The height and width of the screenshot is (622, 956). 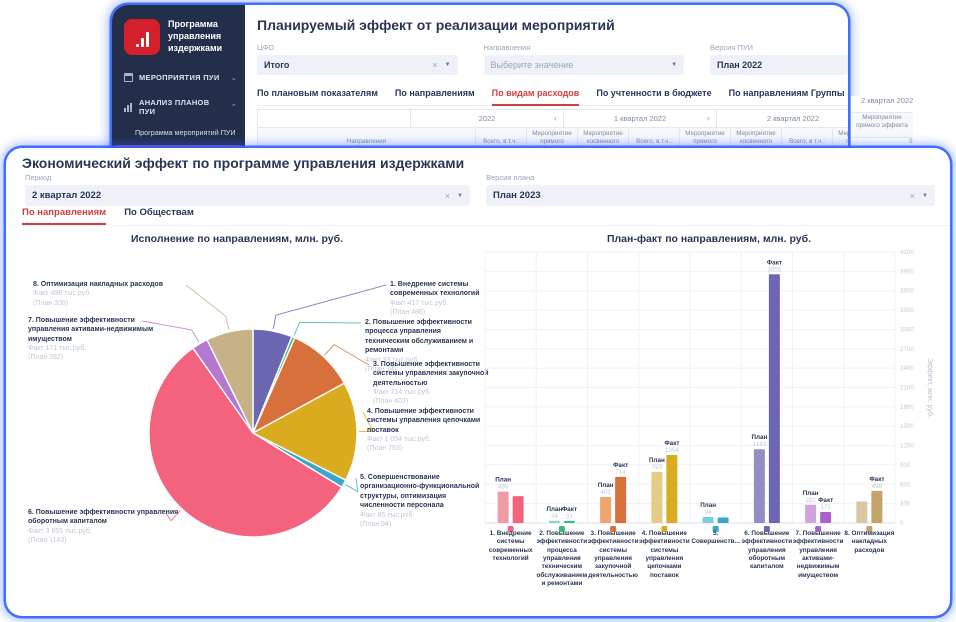 I want to click on y-axis-title: Эффект, млн. руб., so click(x=930, y=388).